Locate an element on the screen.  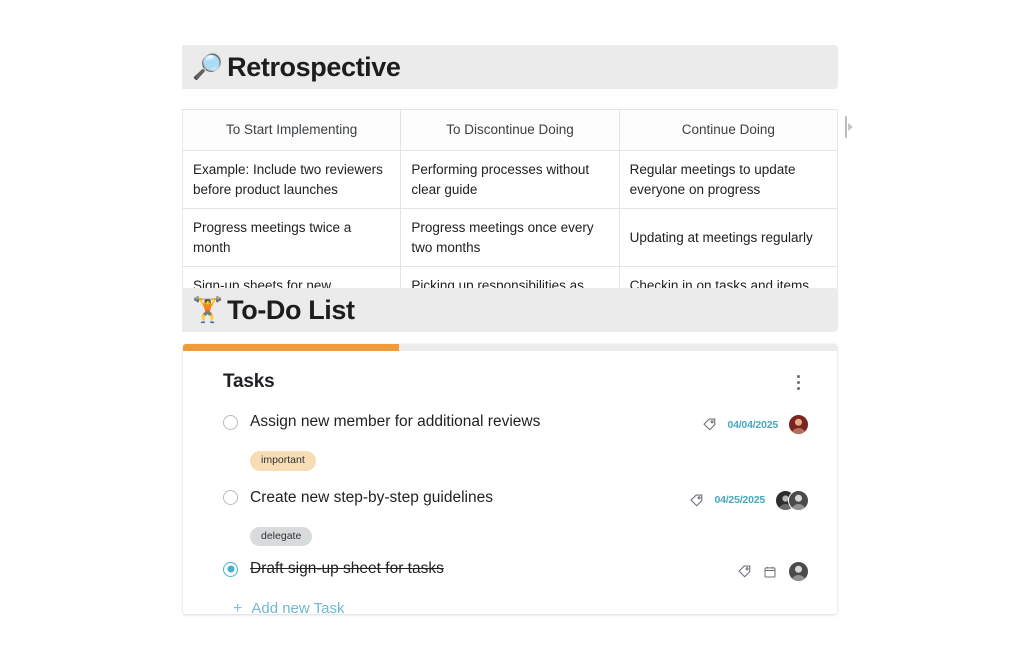
tasks-card-title: Tasks is located at coordinates (249, 381).